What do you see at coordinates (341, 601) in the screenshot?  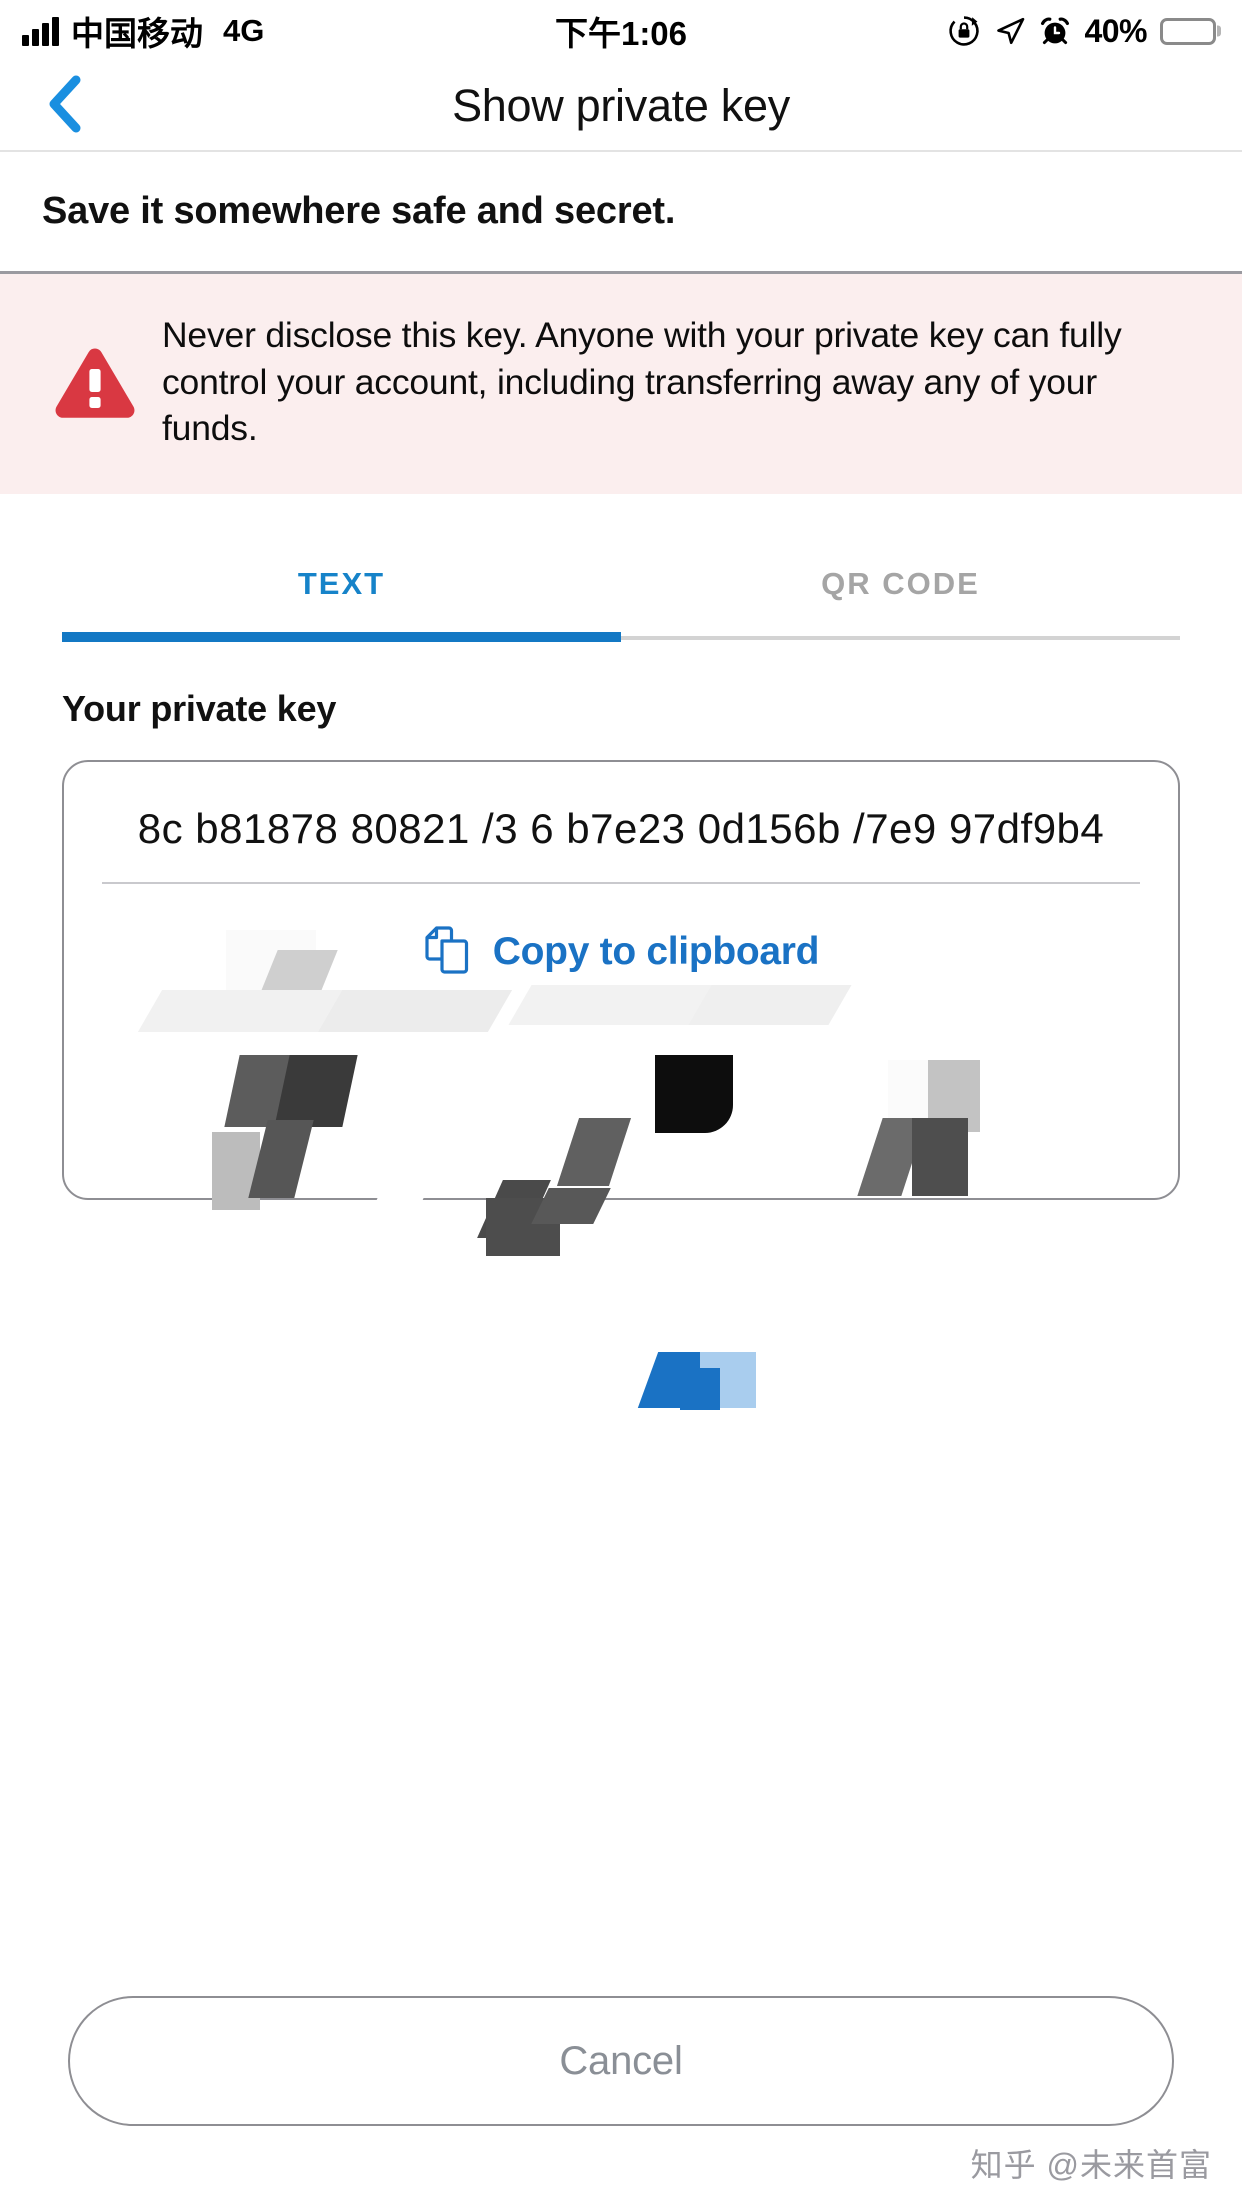 I see `tab-text: TEXT` at bounding box center [341, 601].